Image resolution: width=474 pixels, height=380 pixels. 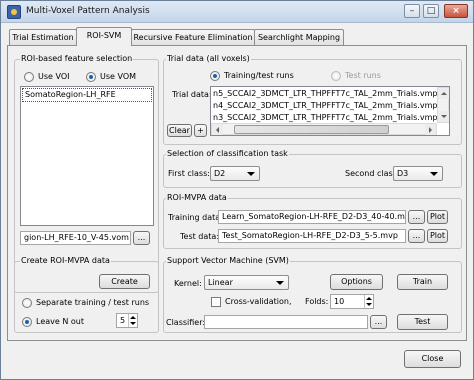 What do you see at coordinates (124, 281) in the screenshot?
I see `create-button: Create` at bounding box center [124, 281].